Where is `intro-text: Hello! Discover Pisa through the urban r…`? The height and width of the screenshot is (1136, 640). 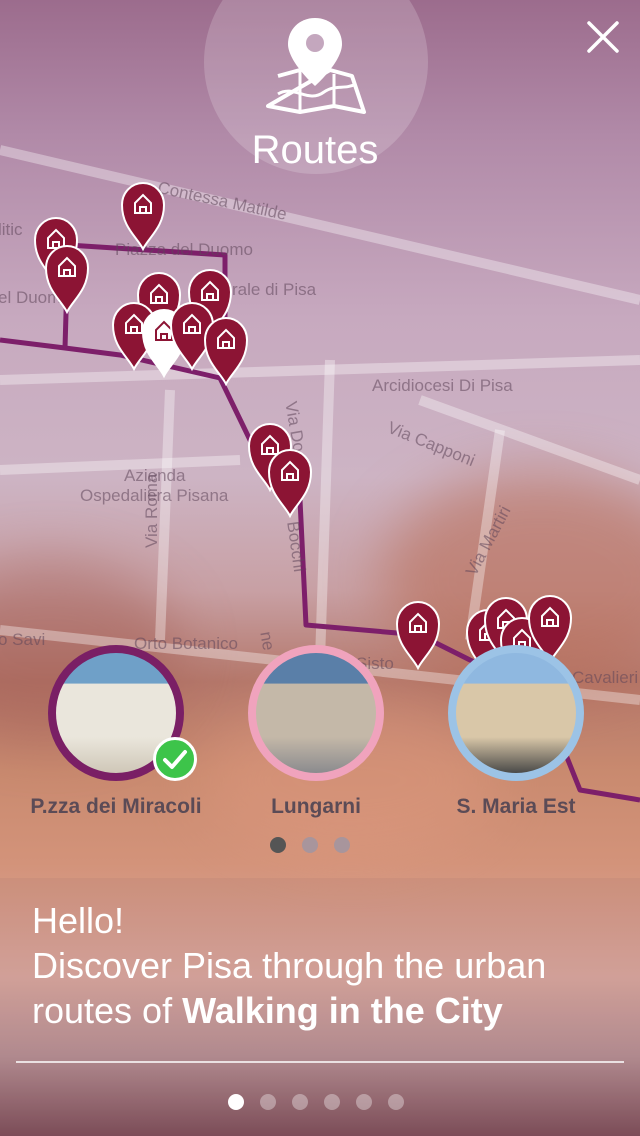
intro-text: Hello! Discover Pisa through the urban r… is located at coordinates (327, 965).